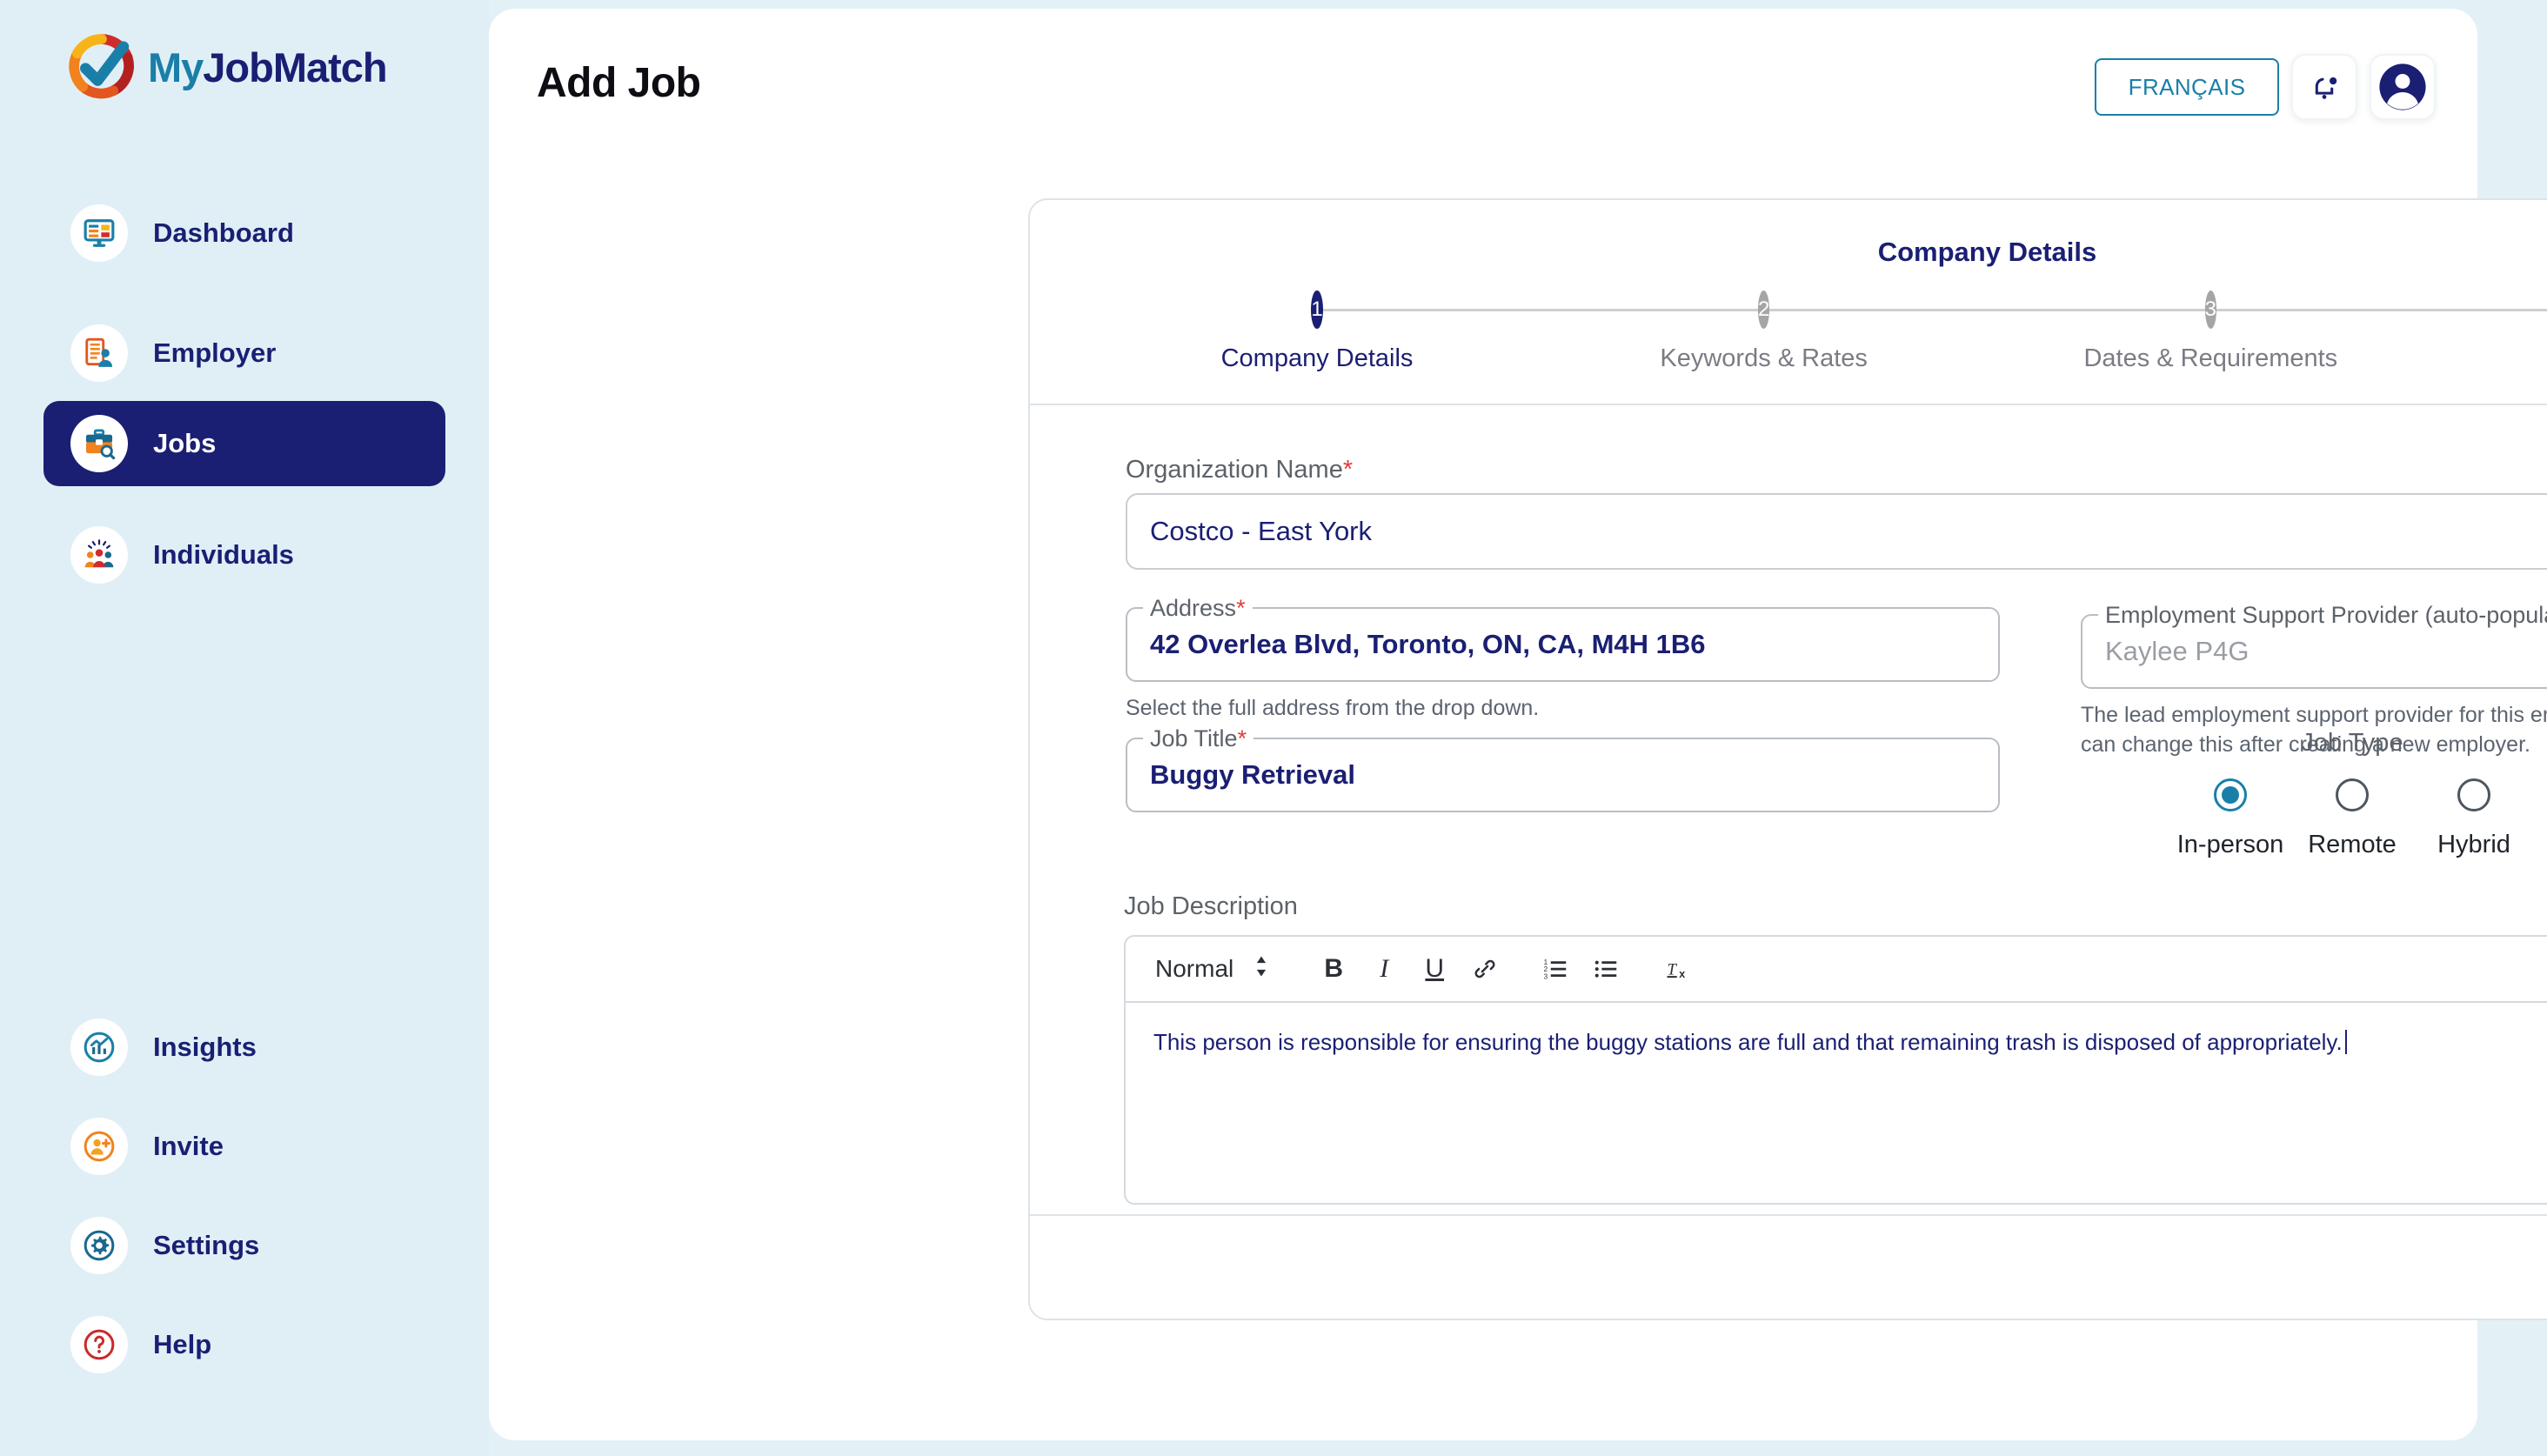 This screenshot has height=1456, width=2547. I want to click on brand-name-jobmatch: JobMatch, so click(295, 66).